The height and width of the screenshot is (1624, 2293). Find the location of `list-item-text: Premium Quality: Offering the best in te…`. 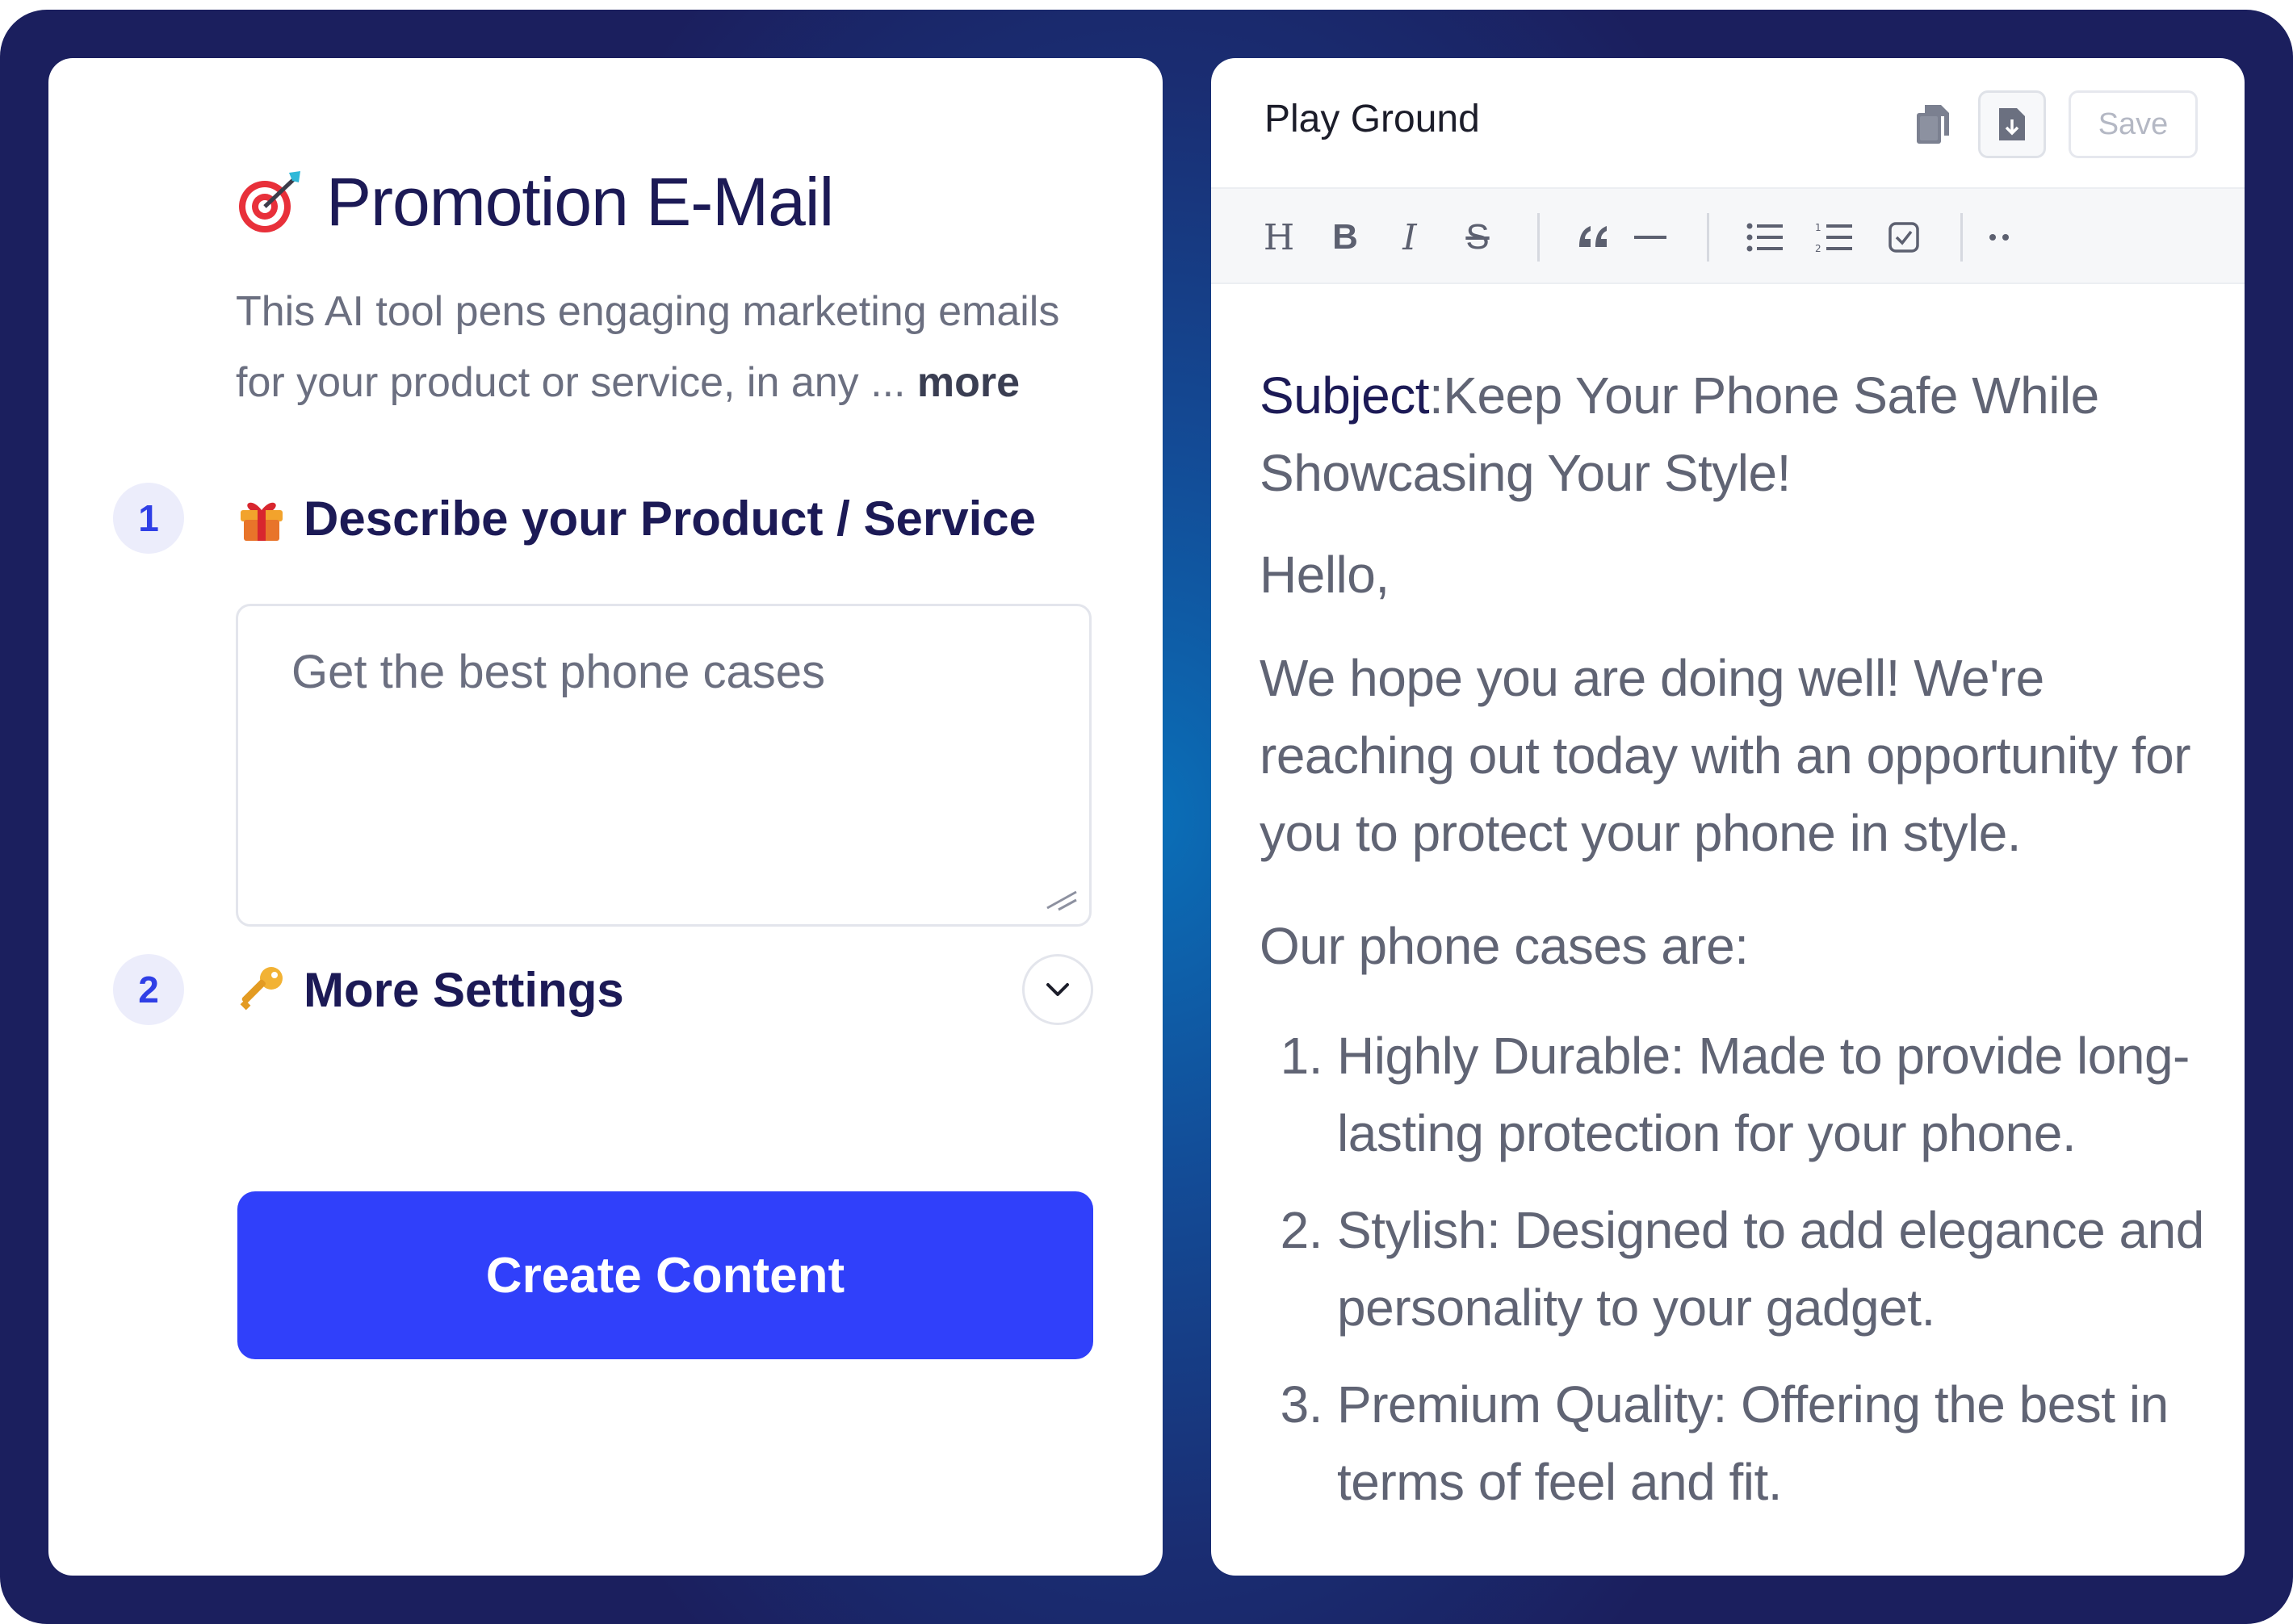

list-item-text: Premium Quality: Offering the best in te… is located at coordinates (1753, 1443).